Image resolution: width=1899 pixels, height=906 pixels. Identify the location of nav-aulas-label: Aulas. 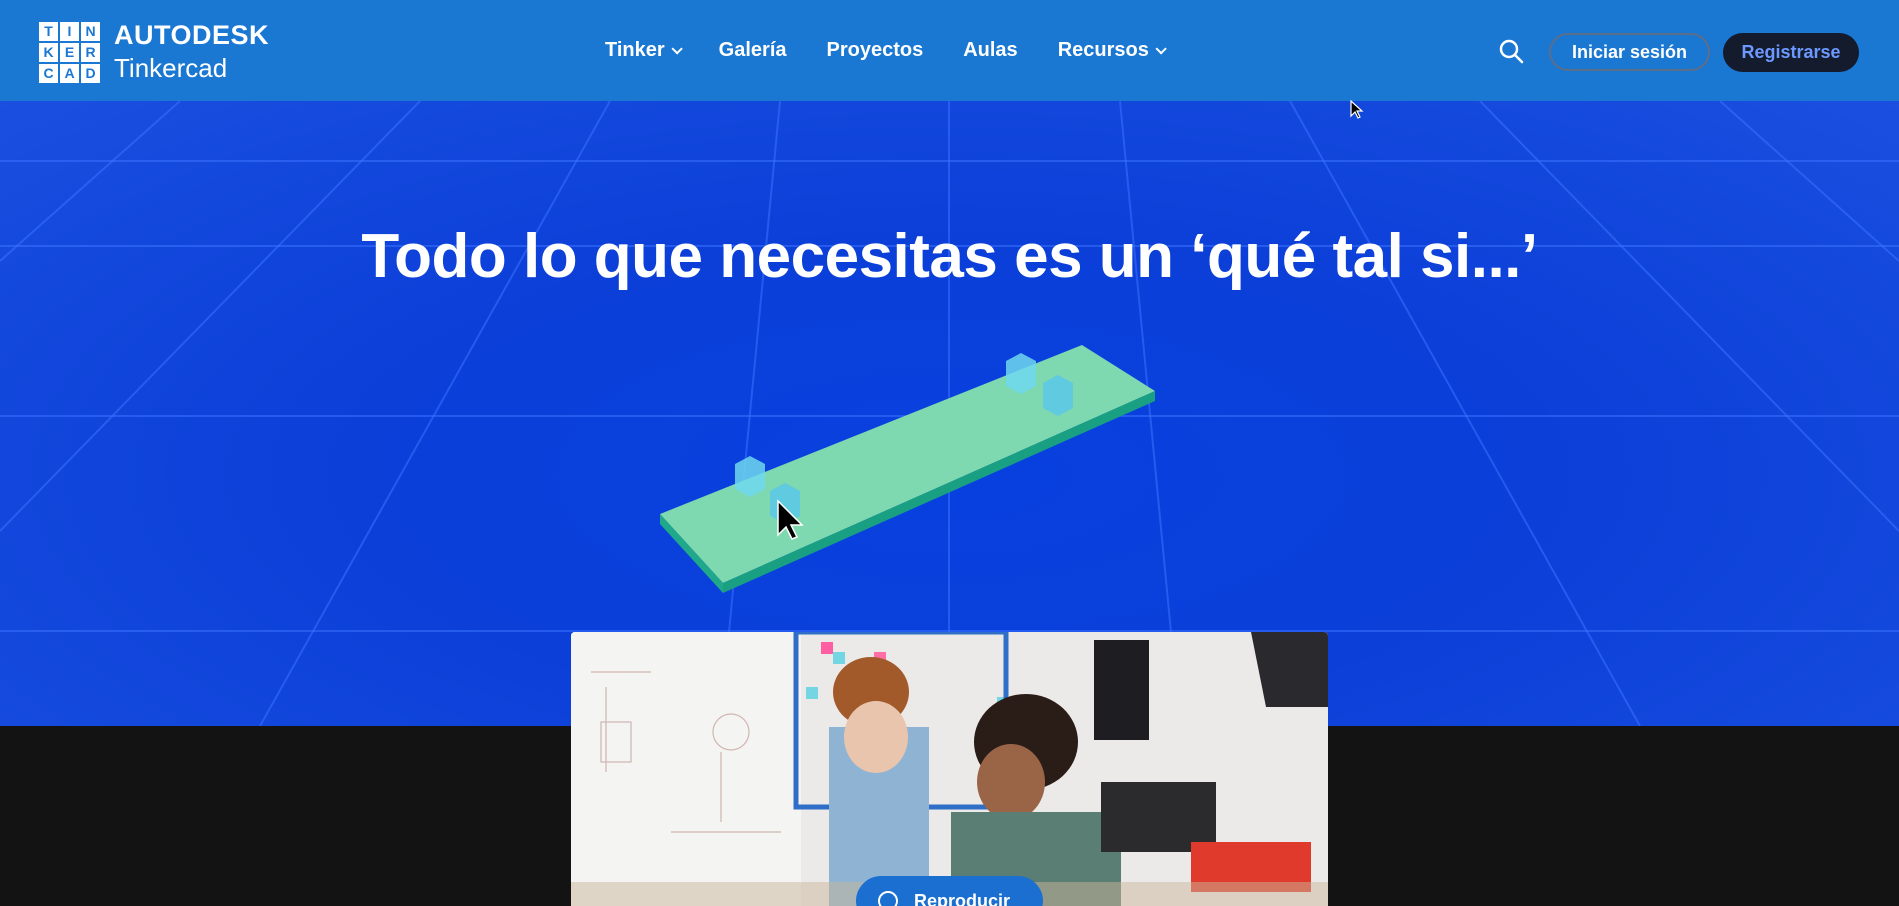
(990, 50).